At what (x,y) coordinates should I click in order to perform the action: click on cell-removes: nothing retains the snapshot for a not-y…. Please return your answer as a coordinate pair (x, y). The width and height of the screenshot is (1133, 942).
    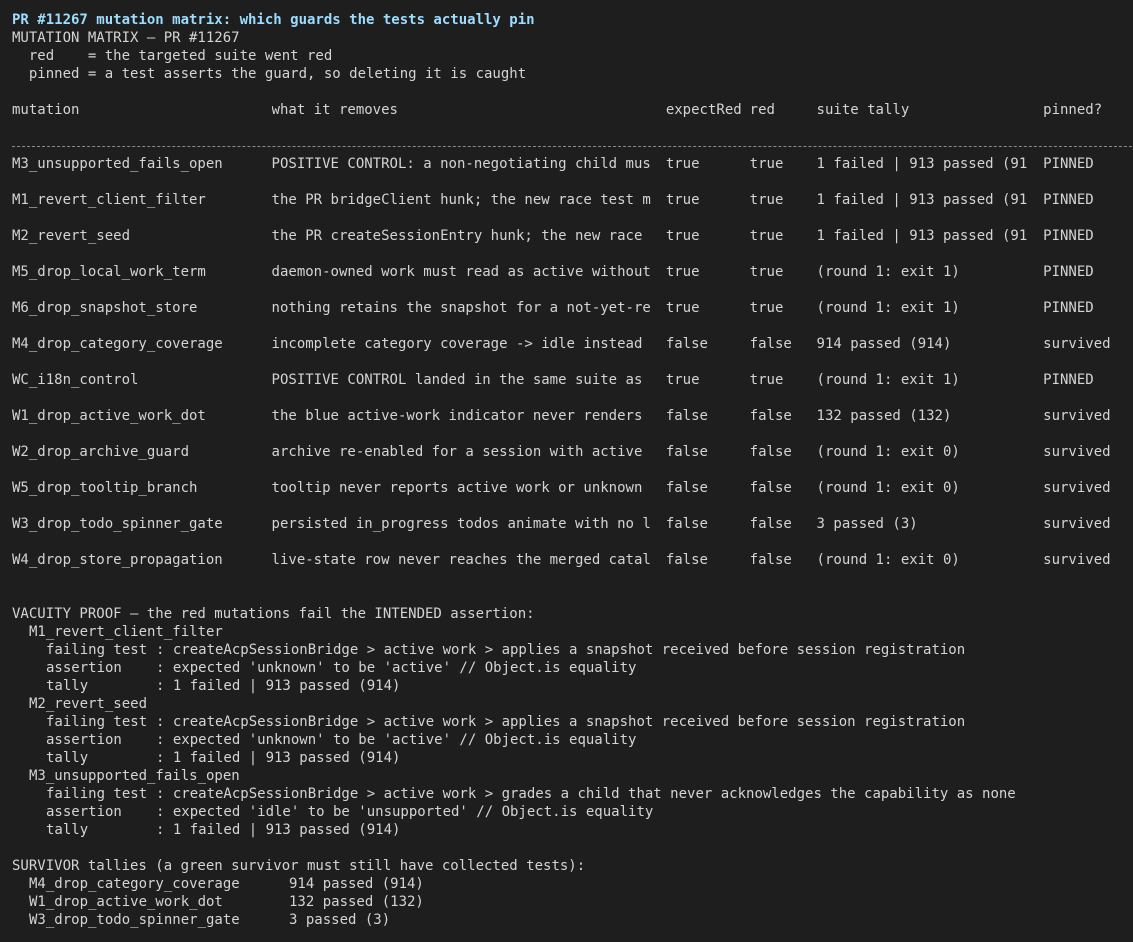
    Looking at the image, I should click on (461, 308).